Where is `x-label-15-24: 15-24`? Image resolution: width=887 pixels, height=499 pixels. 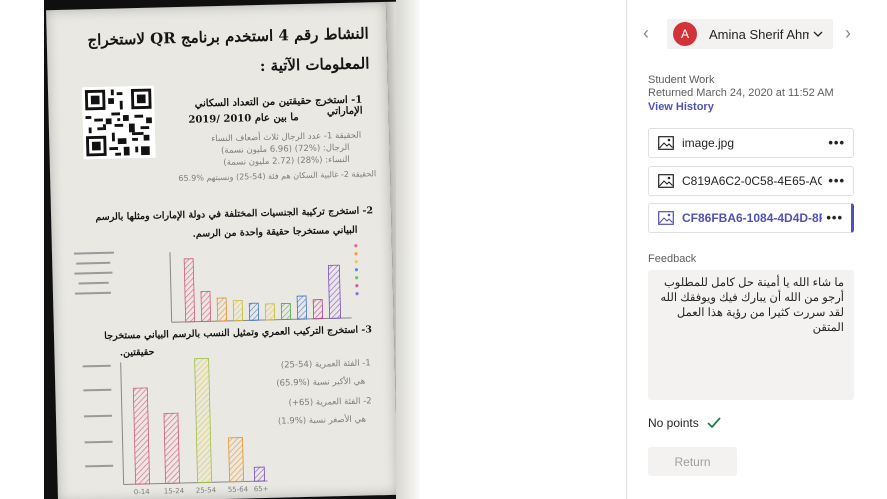
x-label-15-24: 15-24 is located at coordinates (174, 491).